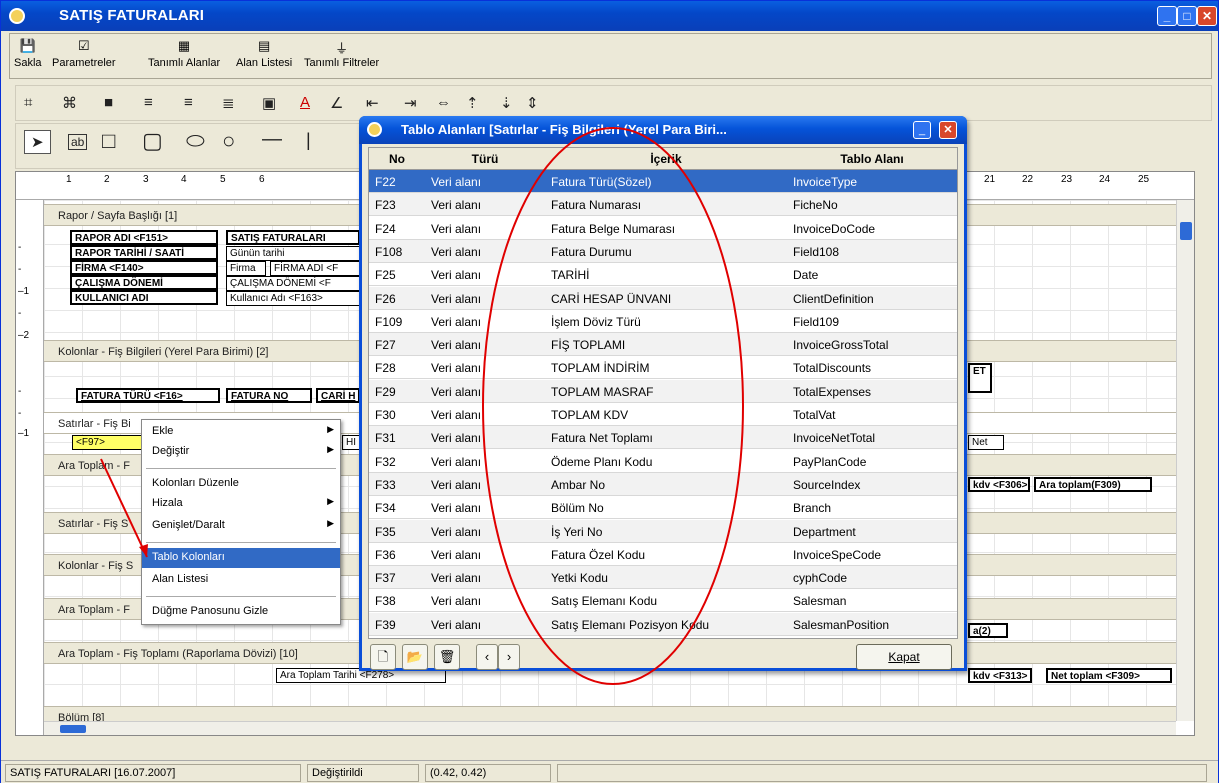  What do you see at coordinates (152, 141) in the screenshot?
I see `rounded-rect-icon: ▢` at bounding box center [152, 141].